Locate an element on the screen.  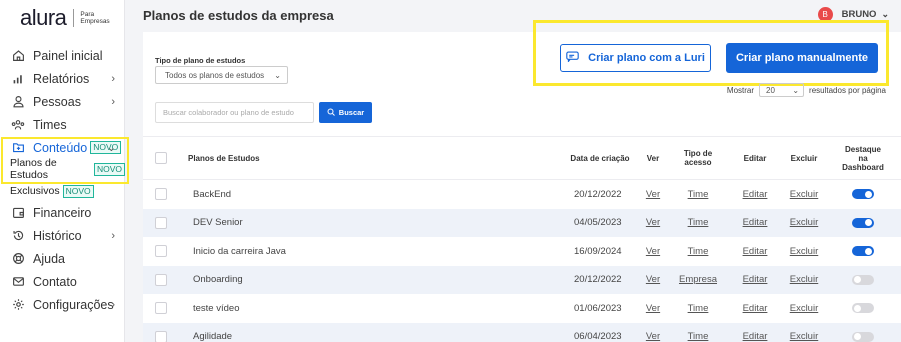
sidebar-item-configuracoes: Configurações › is located at coordinates (62, 304).